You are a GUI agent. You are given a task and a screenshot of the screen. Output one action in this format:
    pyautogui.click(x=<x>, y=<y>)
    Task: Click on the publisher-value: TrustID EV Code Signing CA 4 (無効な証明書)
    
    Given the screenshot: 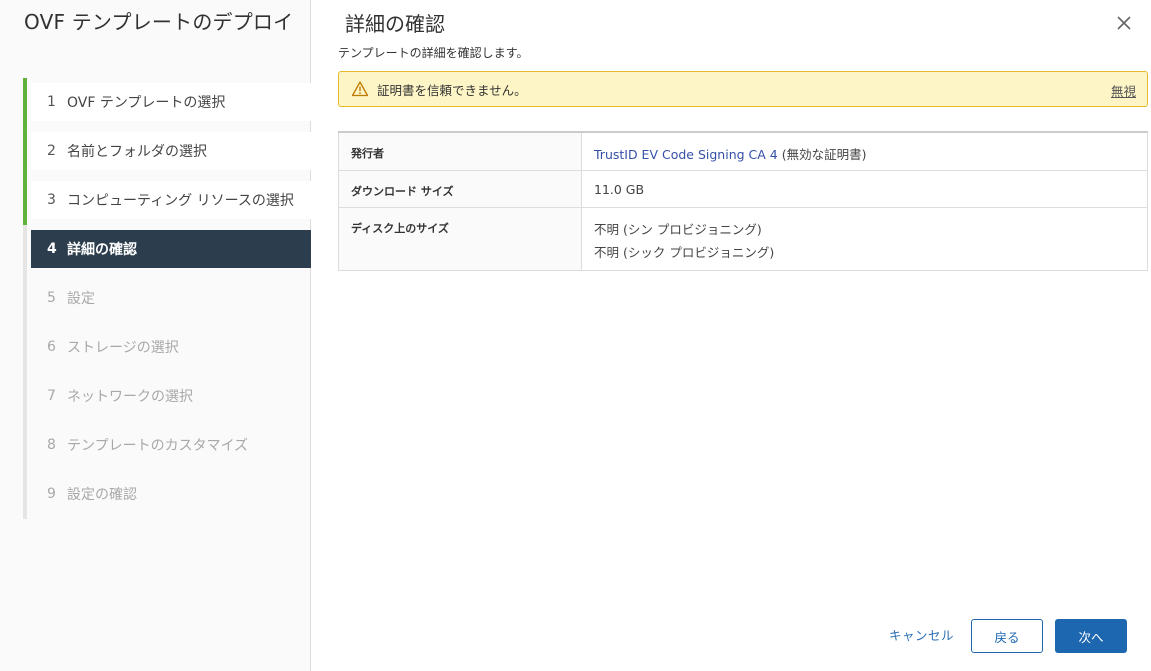 What is the action you would take?
    pyautogui.click(x=864, y=151)
    